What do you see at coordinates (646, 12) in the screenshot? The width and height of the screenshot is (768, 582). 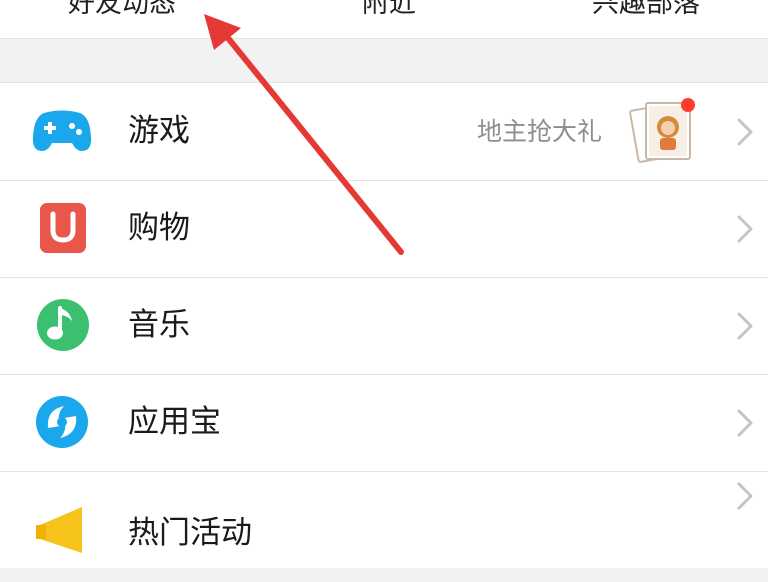 I see `tab-interest-tribes: 兴趣部落` at bounding box center [646, 12].